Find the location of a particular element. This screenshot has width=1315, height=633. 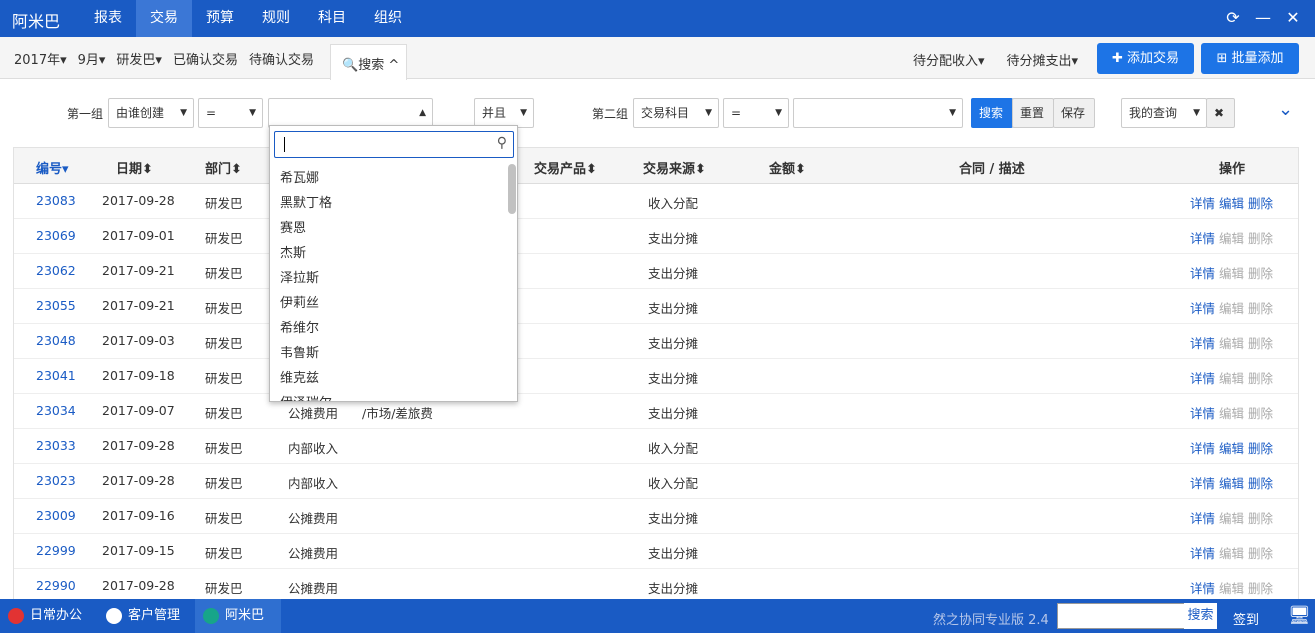

reset-button: 重置 is located at coordinates (1033, 113).